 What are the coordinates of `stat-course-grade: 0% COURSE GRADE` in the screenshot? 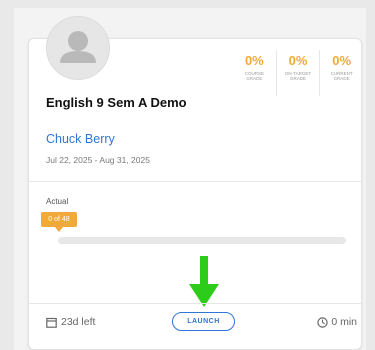 It's located at (254, 73).